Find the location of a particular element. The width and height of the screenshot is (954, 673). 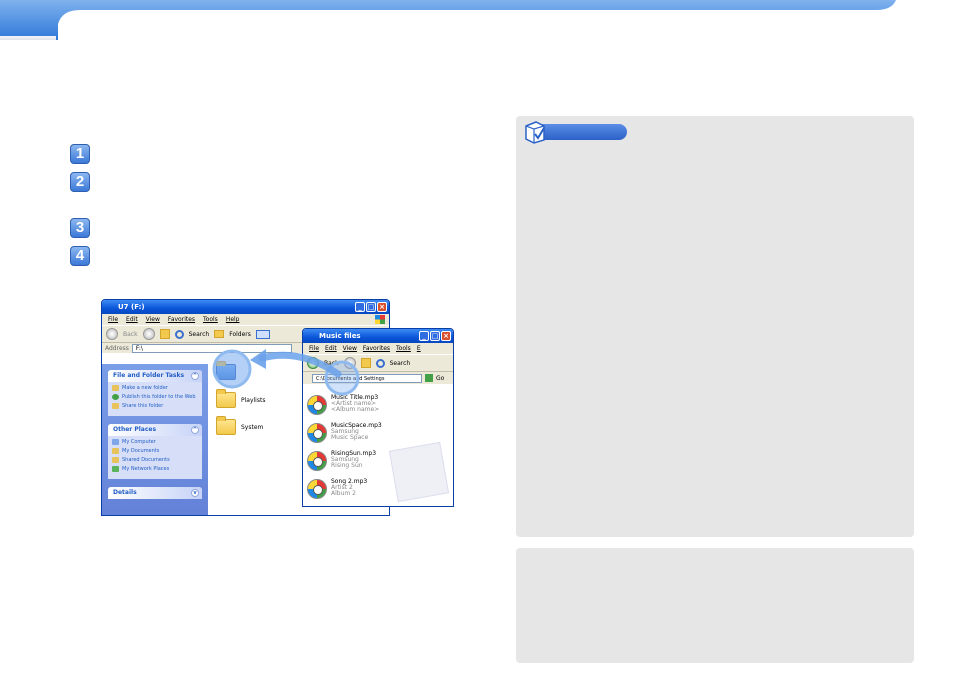

place-network: My Network Places is located at coordinates (155, 469).